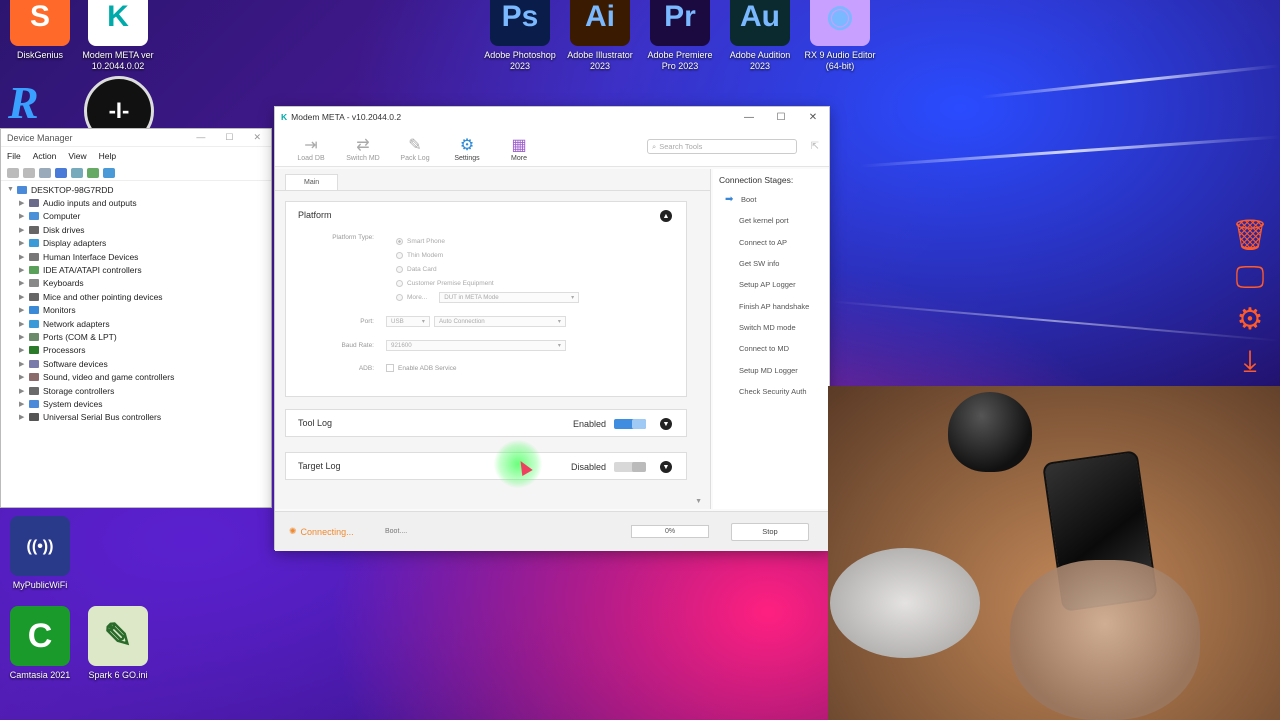 The width and height of the screenshot is (1280, 720). What do you see at coordinates (109, 172) in the screenshot?
I see `monitor-icon` at bounding box center [109, 172].